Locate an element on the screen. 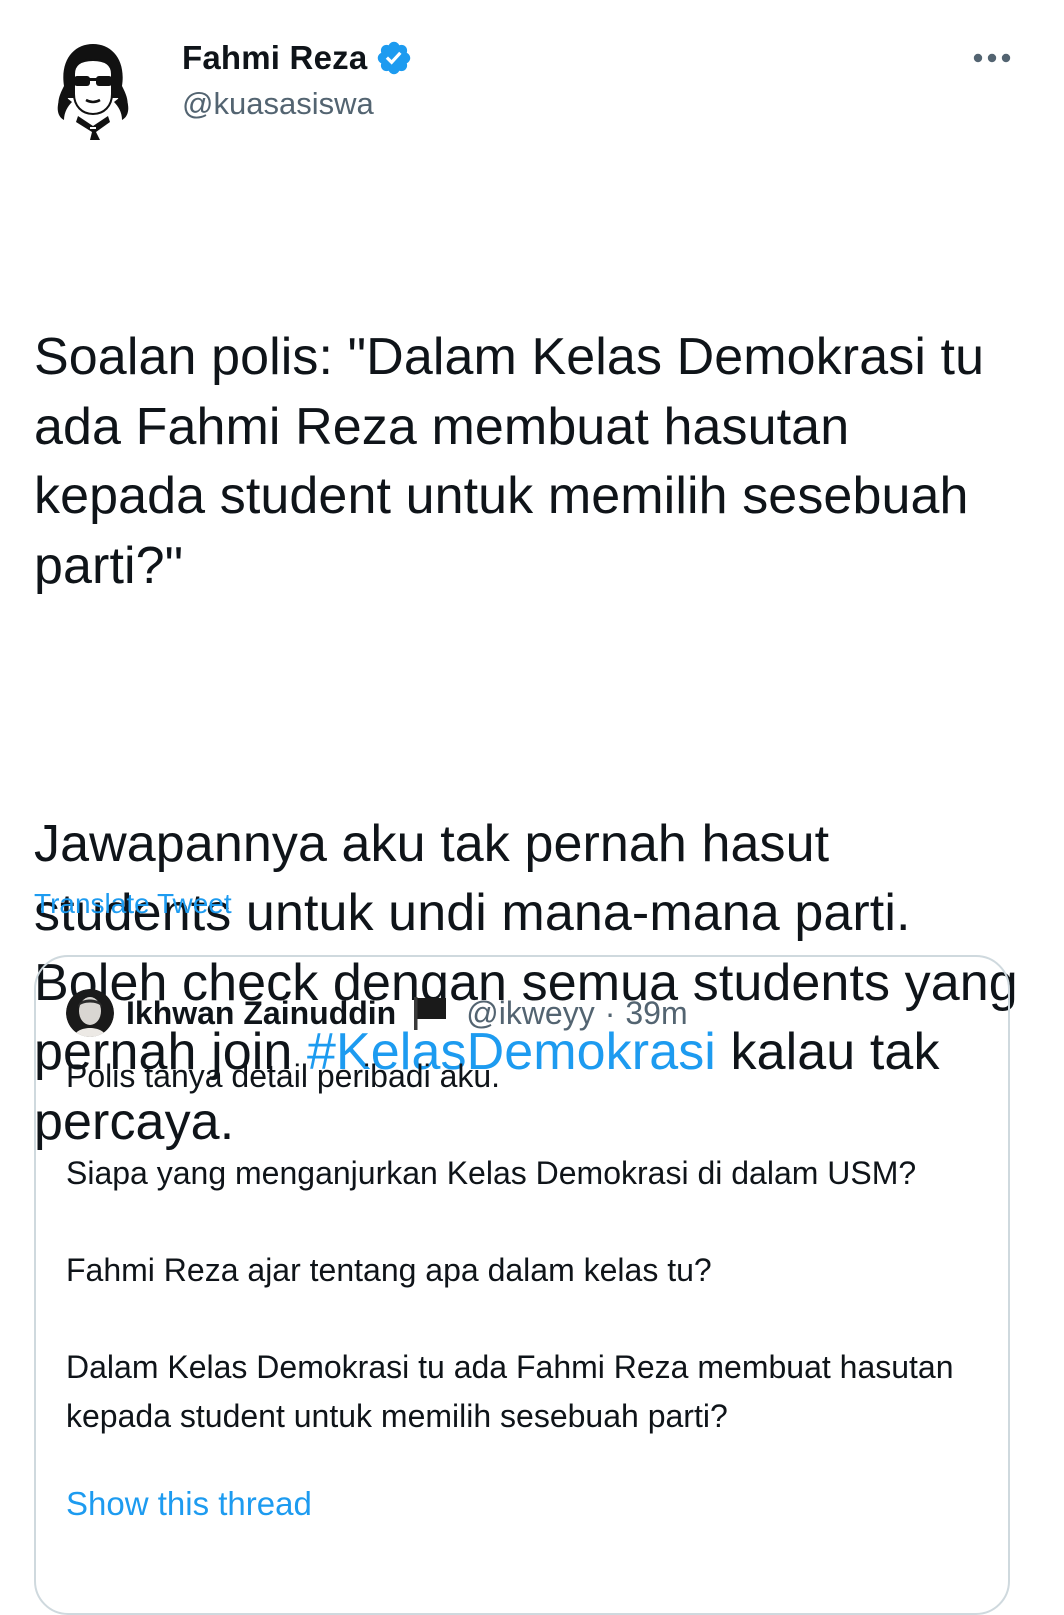 The height and width of the screenshot is (1615, 1064). quoted-paragraph: Polis tanya detail peribadi aku. is located at coordinates (283, 1076).